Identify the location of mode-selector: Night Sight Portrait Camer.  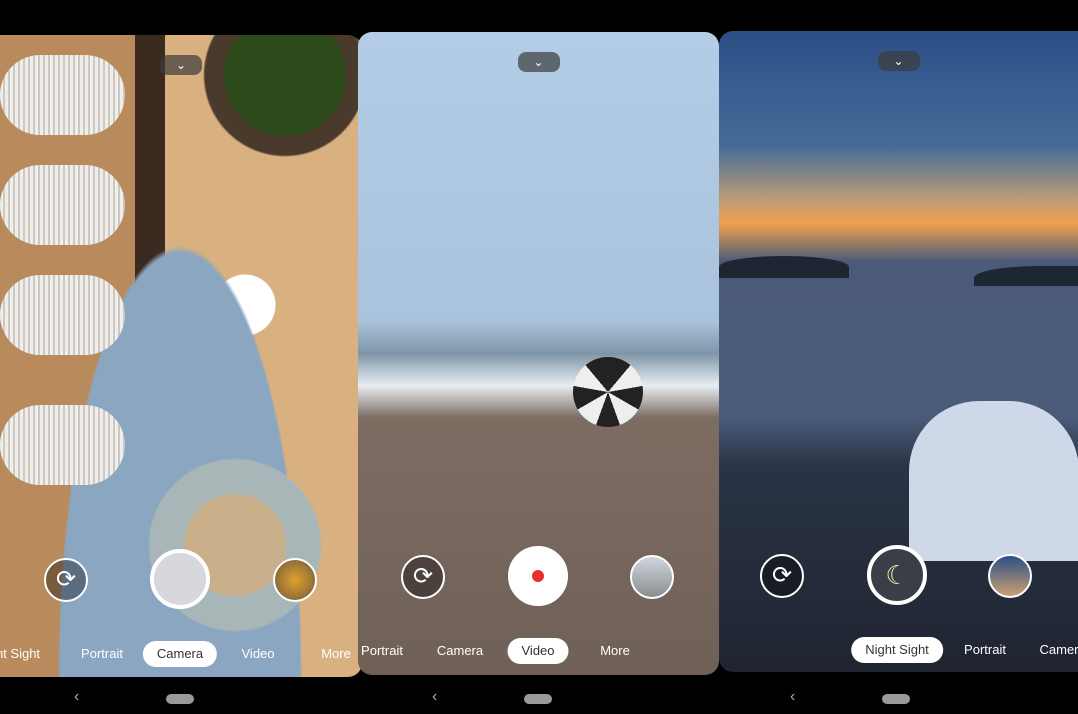
(898, 651).